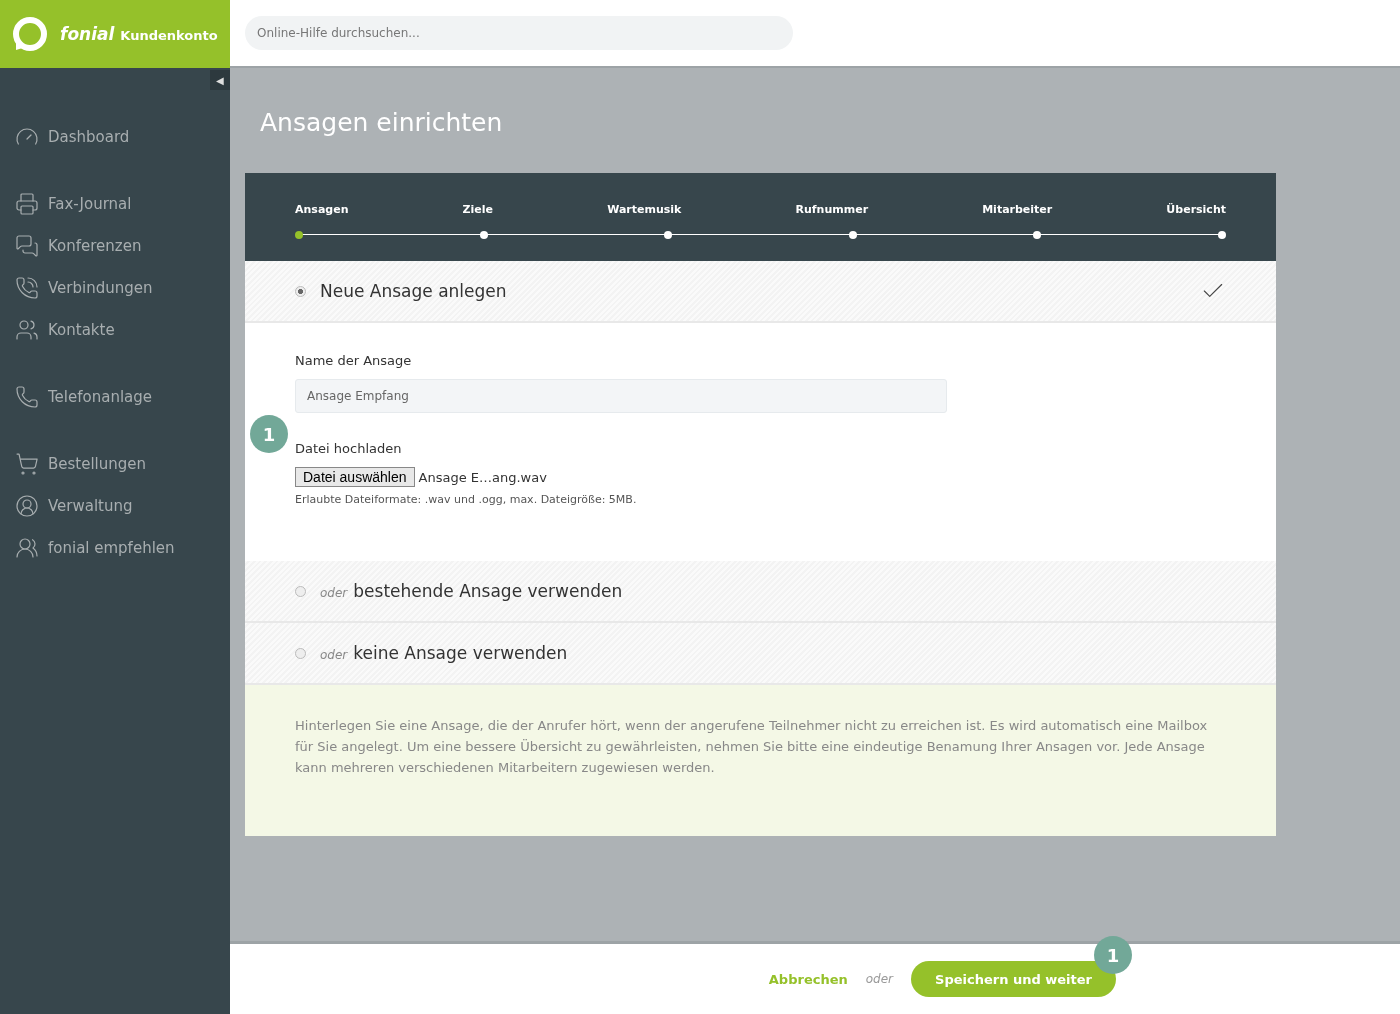 This screenshot has width=1400, height=1014. Describe the element at coordinates (27, 548) in the screenshot. I see `people-icon` at that location.